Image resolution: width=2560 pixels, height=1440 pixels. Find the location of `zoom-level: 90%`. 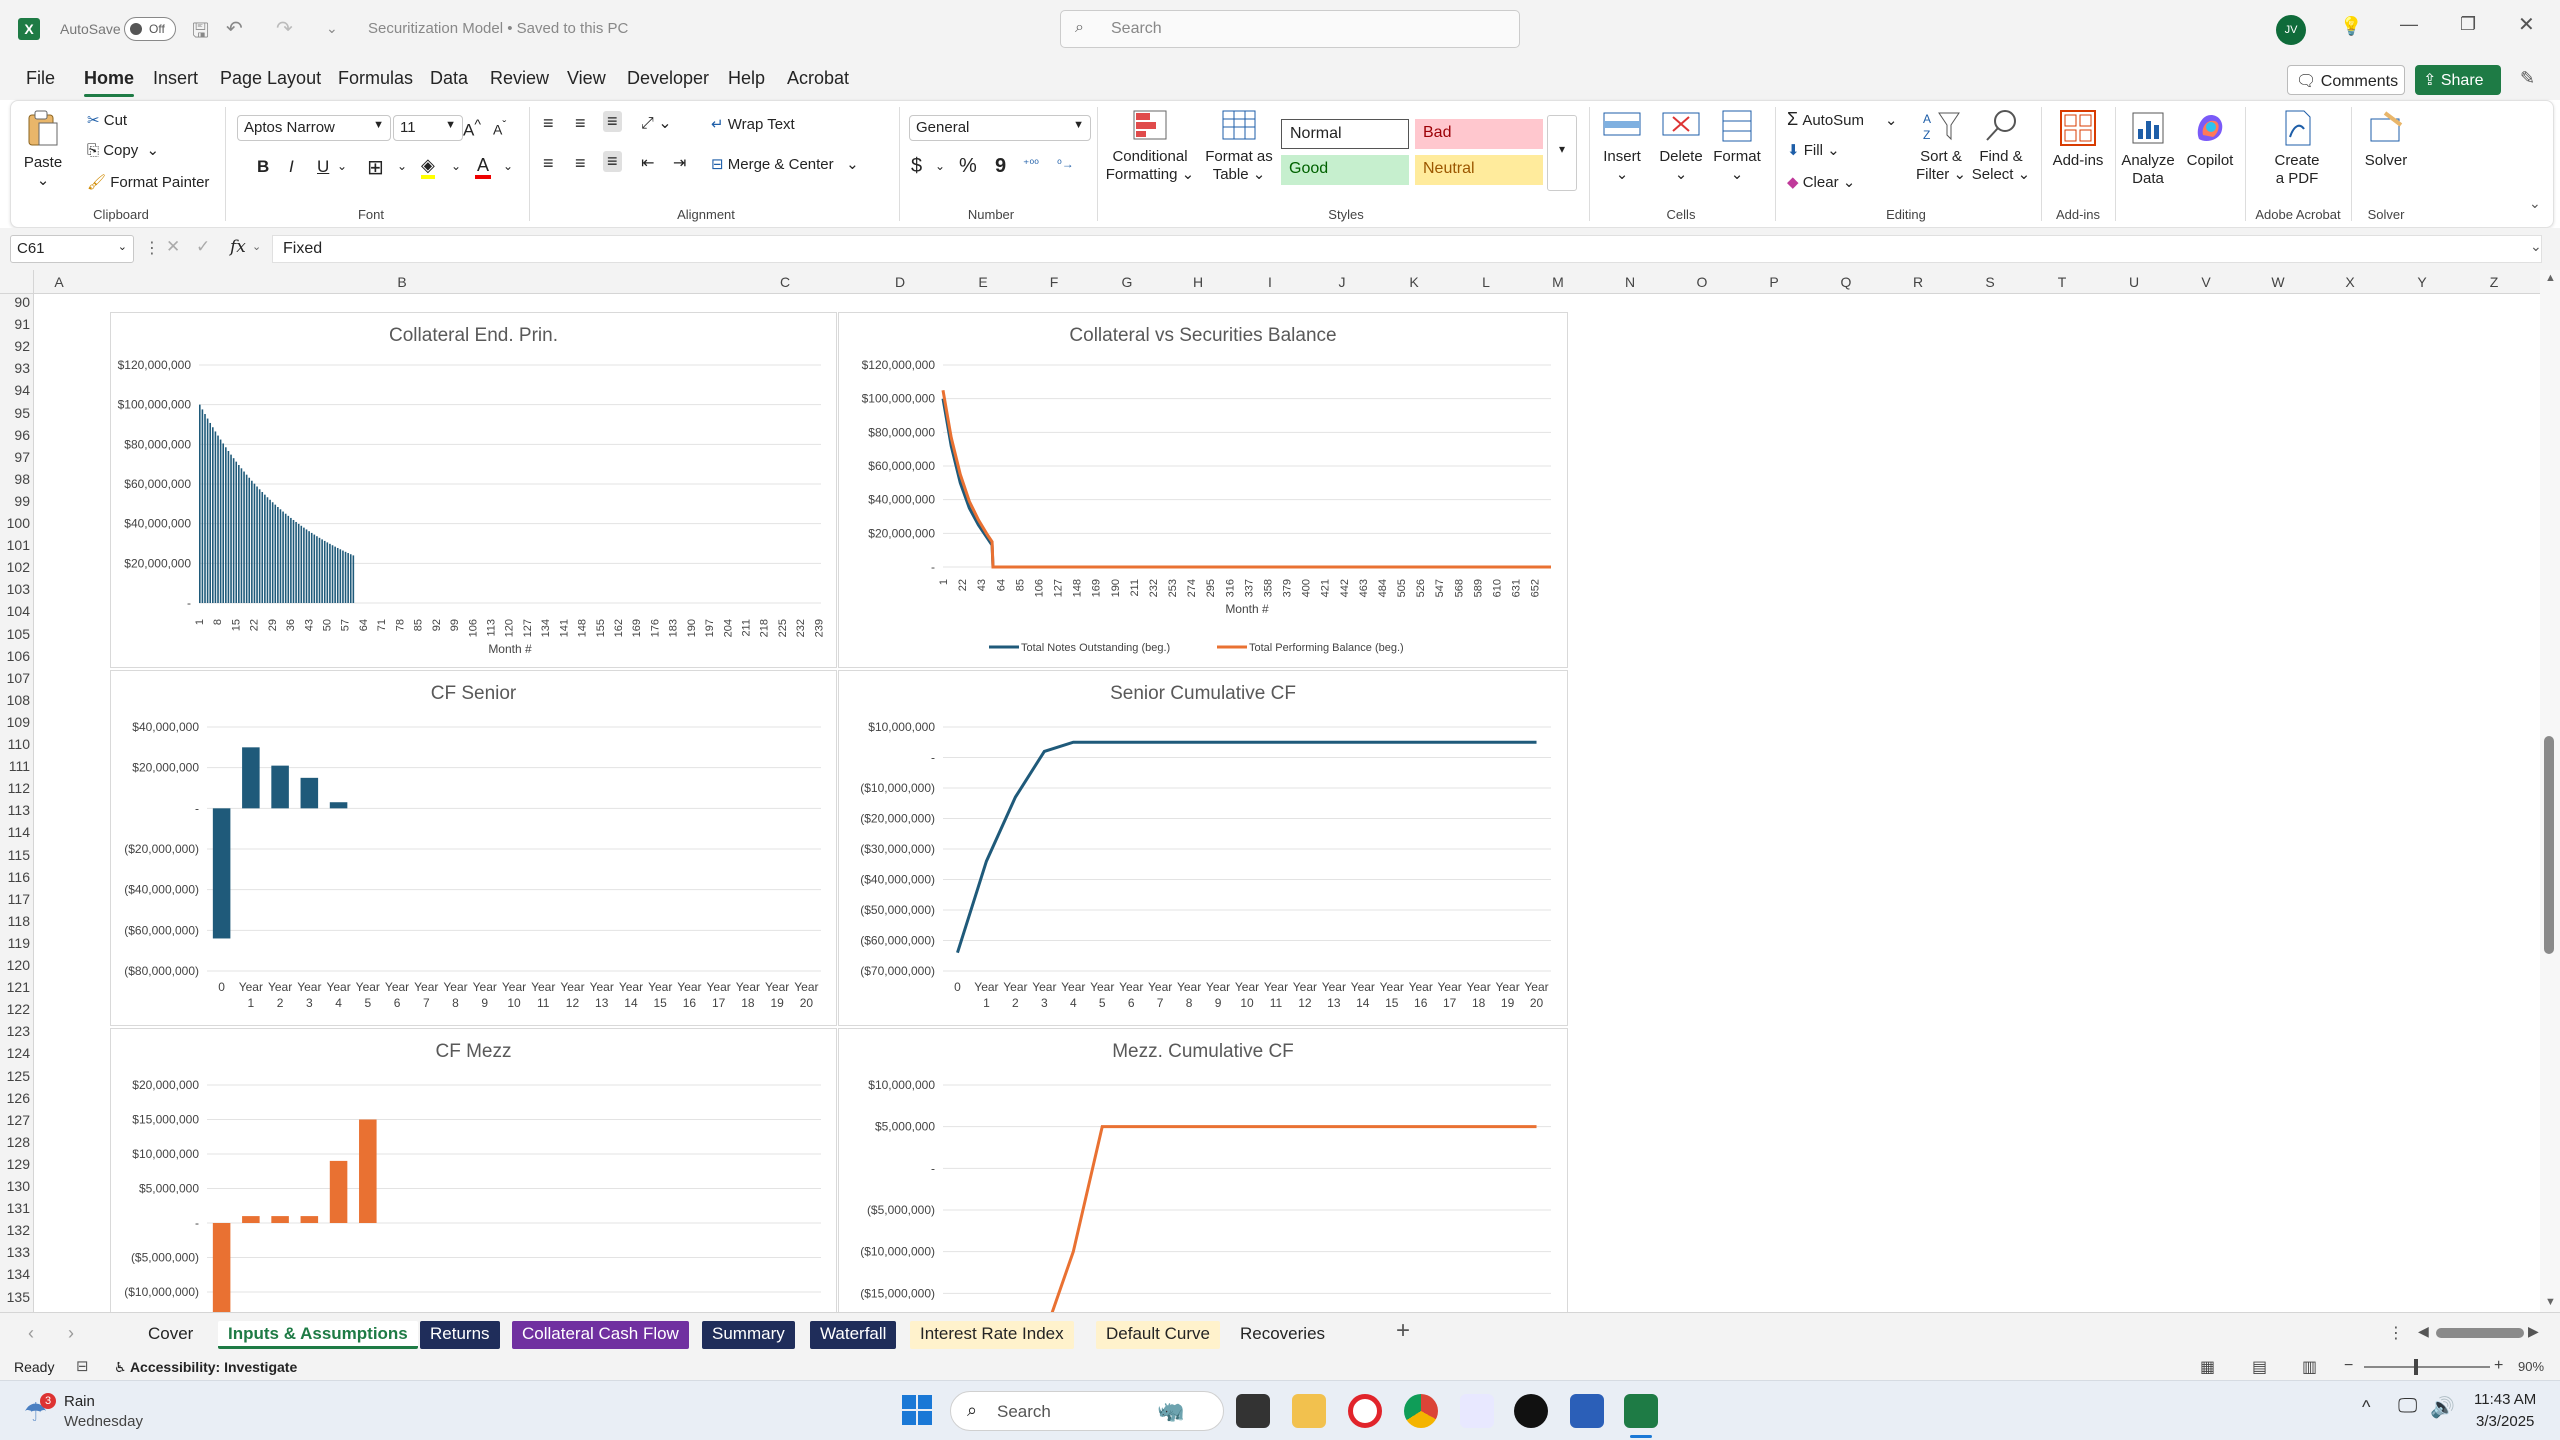

zoom-level: 90% is located at coordinates (2531, 1366).